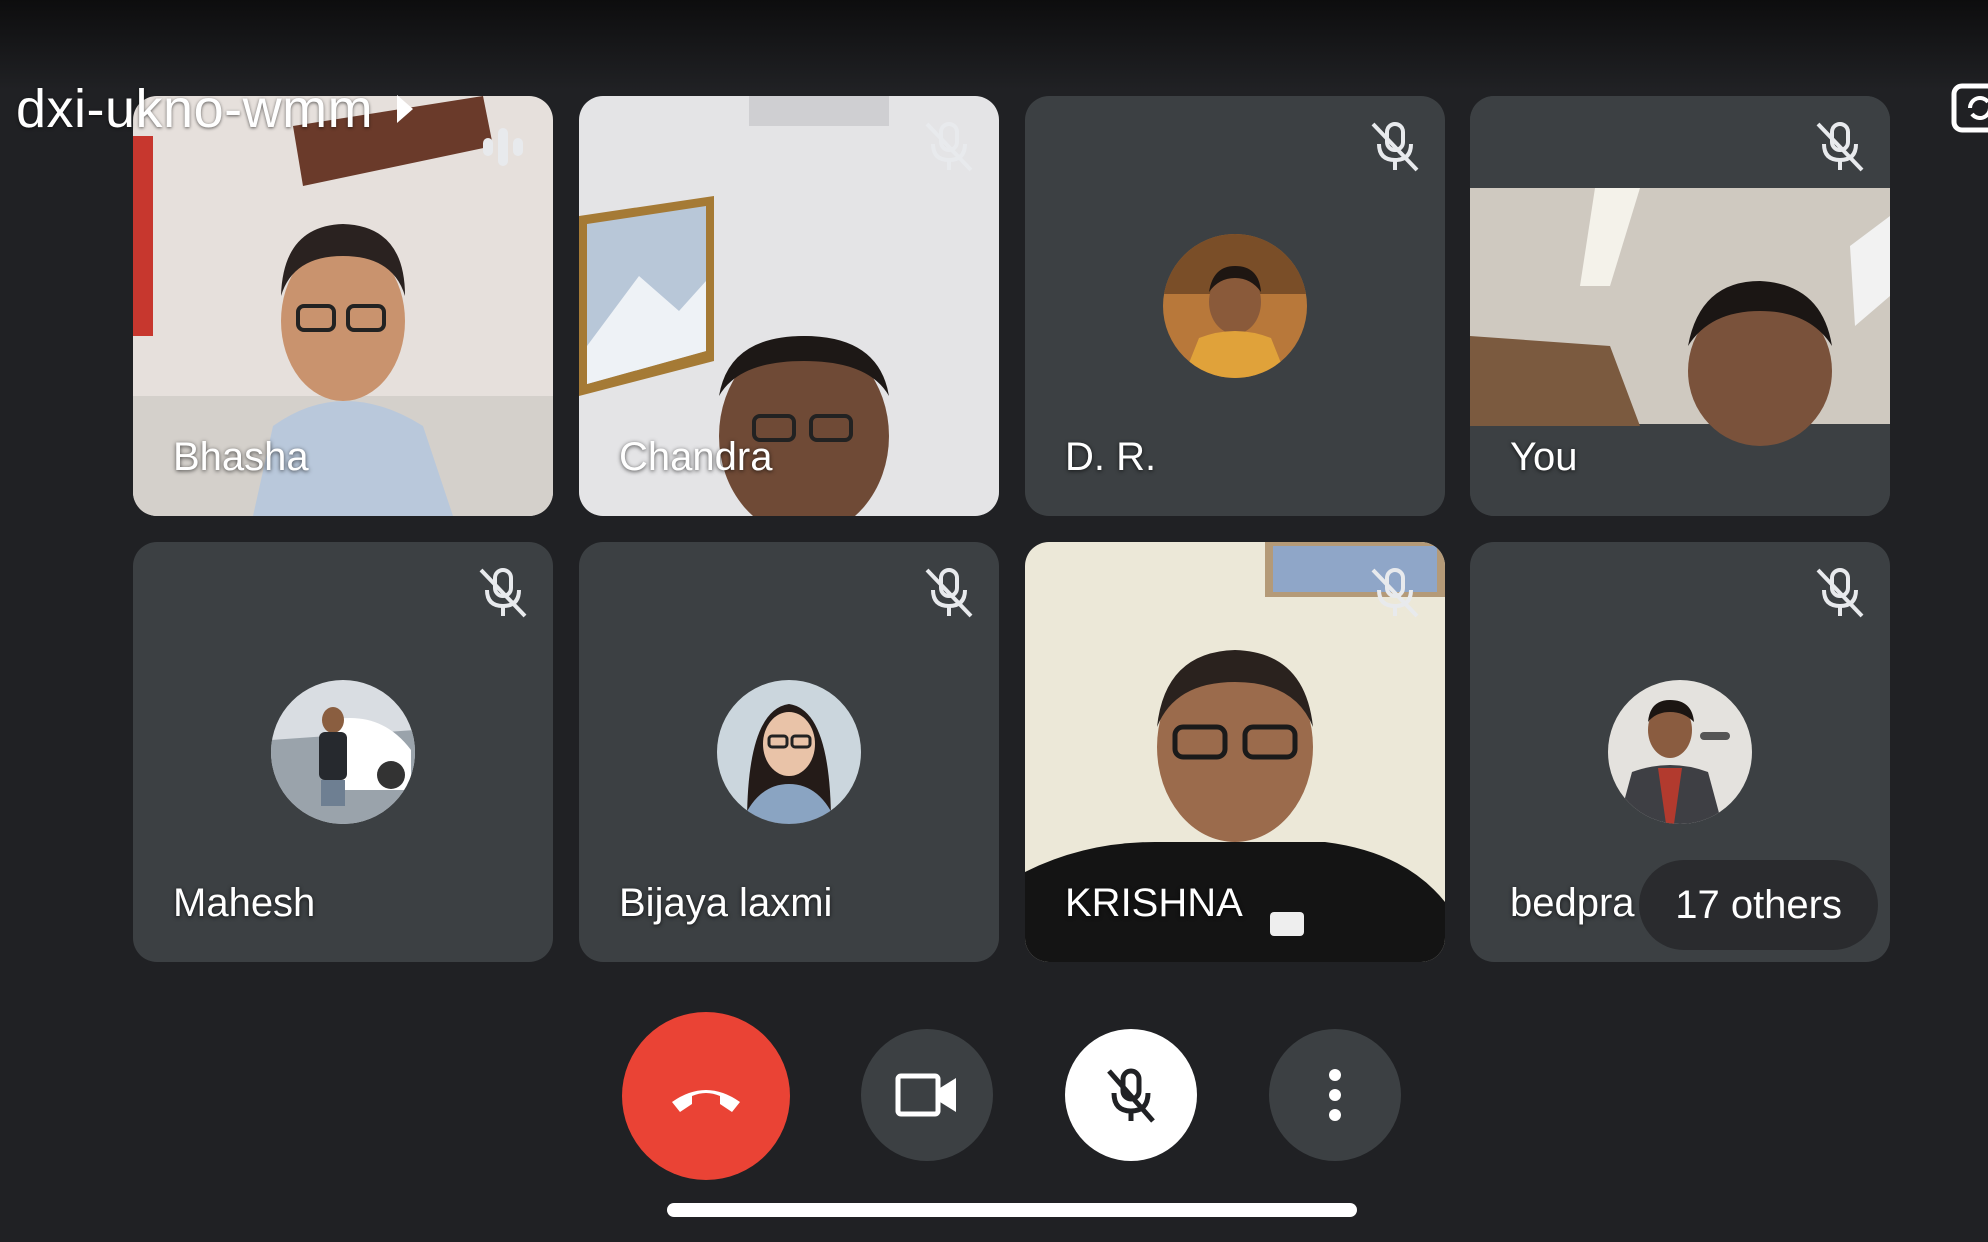  I want to click on participant-name: bedpra, so click(1572, 903).